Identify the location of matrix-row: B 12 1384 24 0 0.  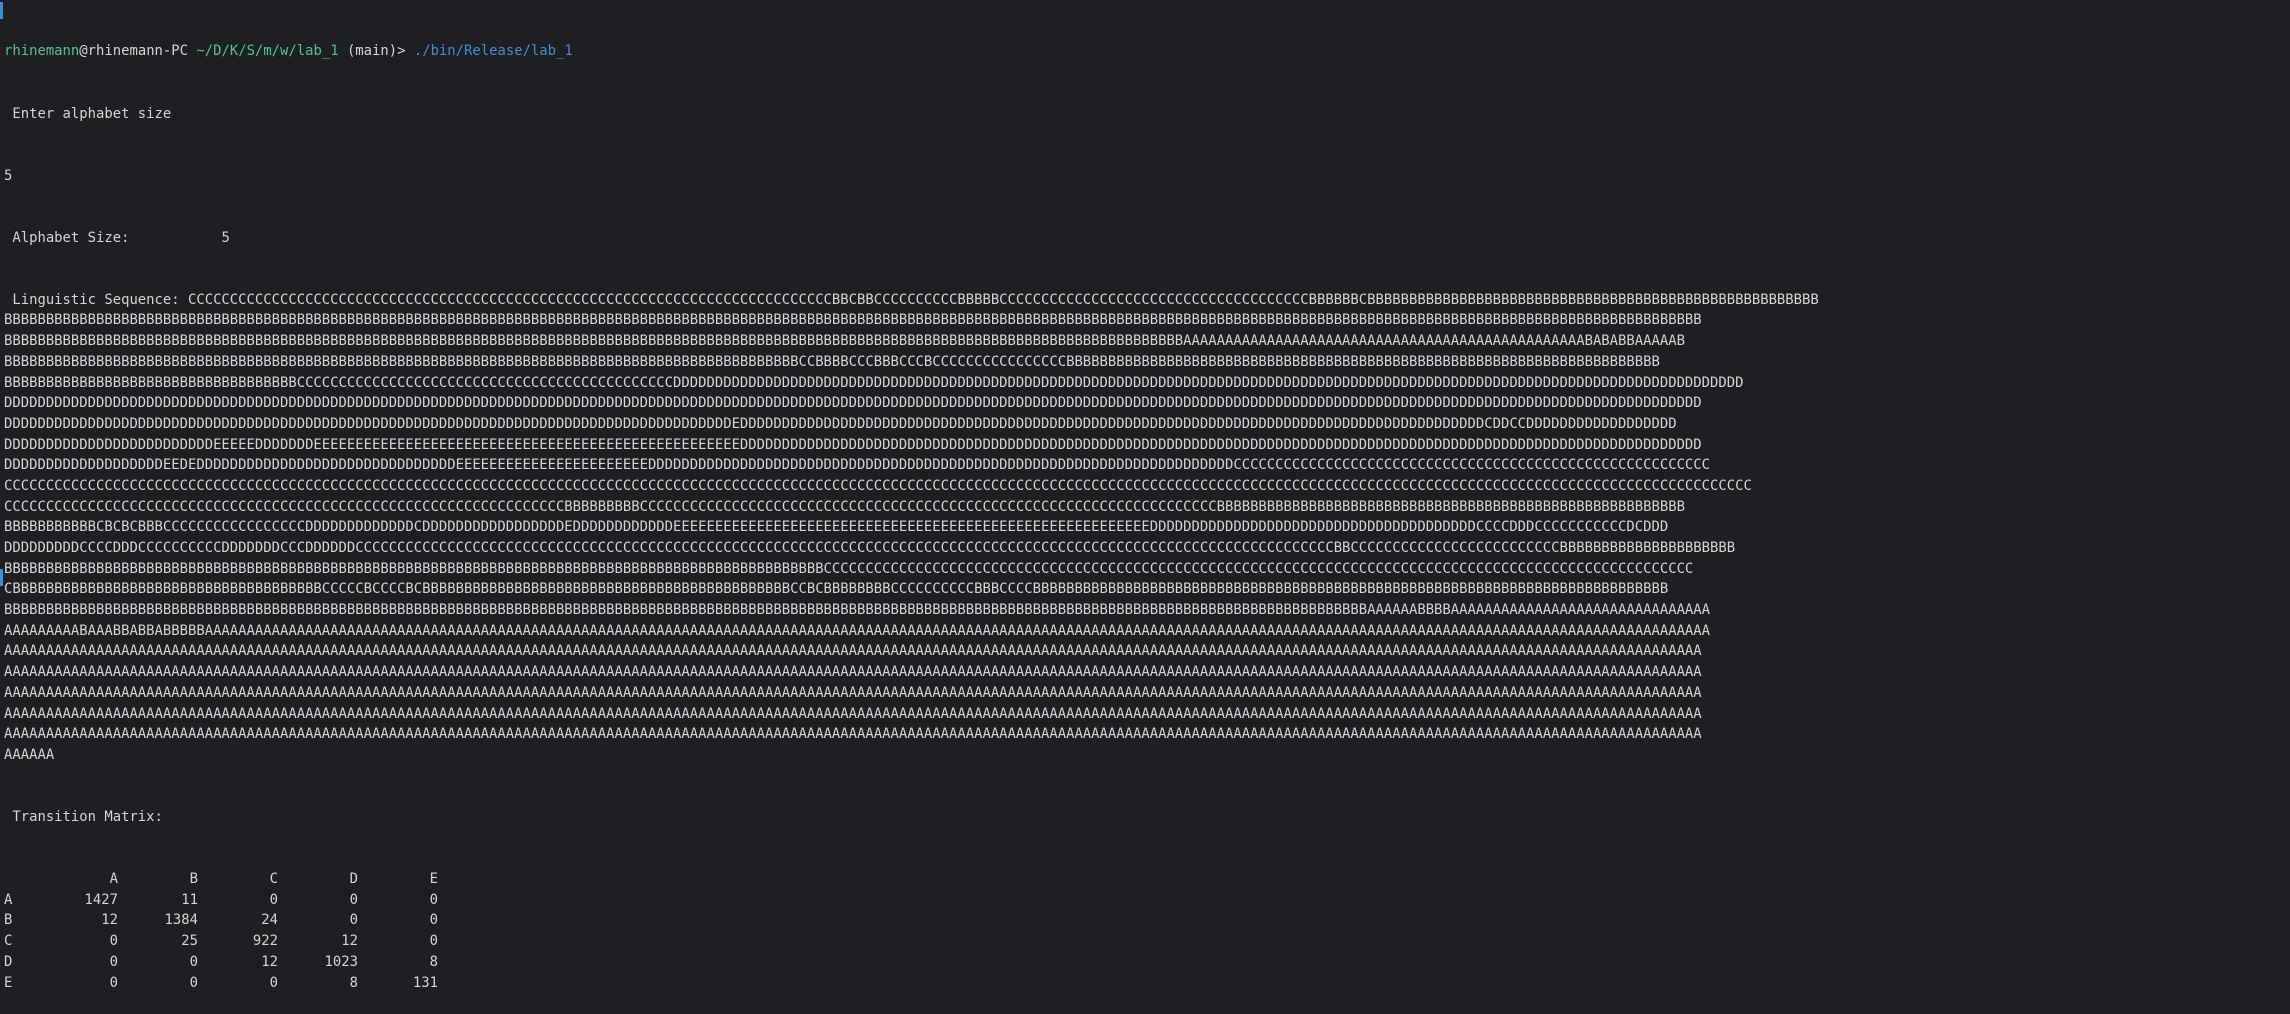
(1147, 920).